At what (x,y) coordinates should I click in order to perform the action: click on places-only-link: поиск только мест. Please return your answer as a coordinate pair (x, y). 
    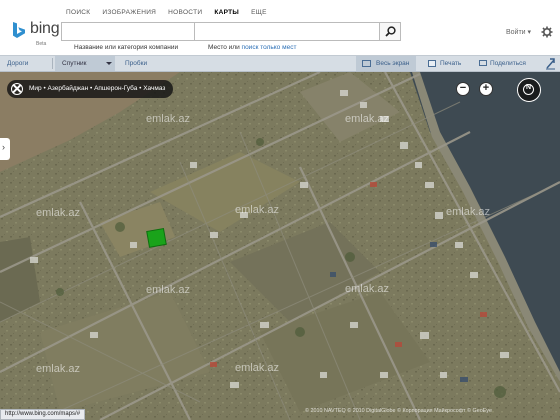
    Looking at the image, I should click on (269, 47).